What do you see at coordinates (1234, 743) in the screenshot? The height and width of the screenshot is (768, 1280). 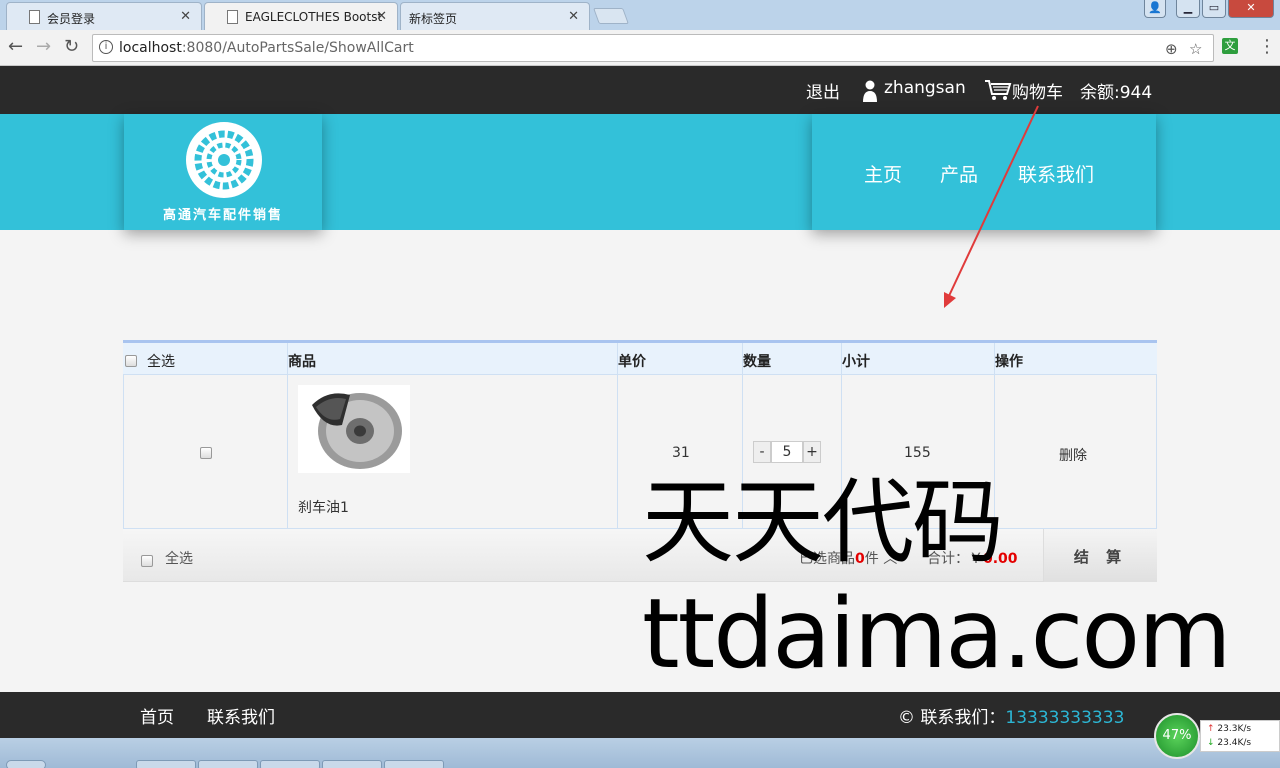 I see `download-speed: 23.4K/s` at bounding box center [1234, 743].